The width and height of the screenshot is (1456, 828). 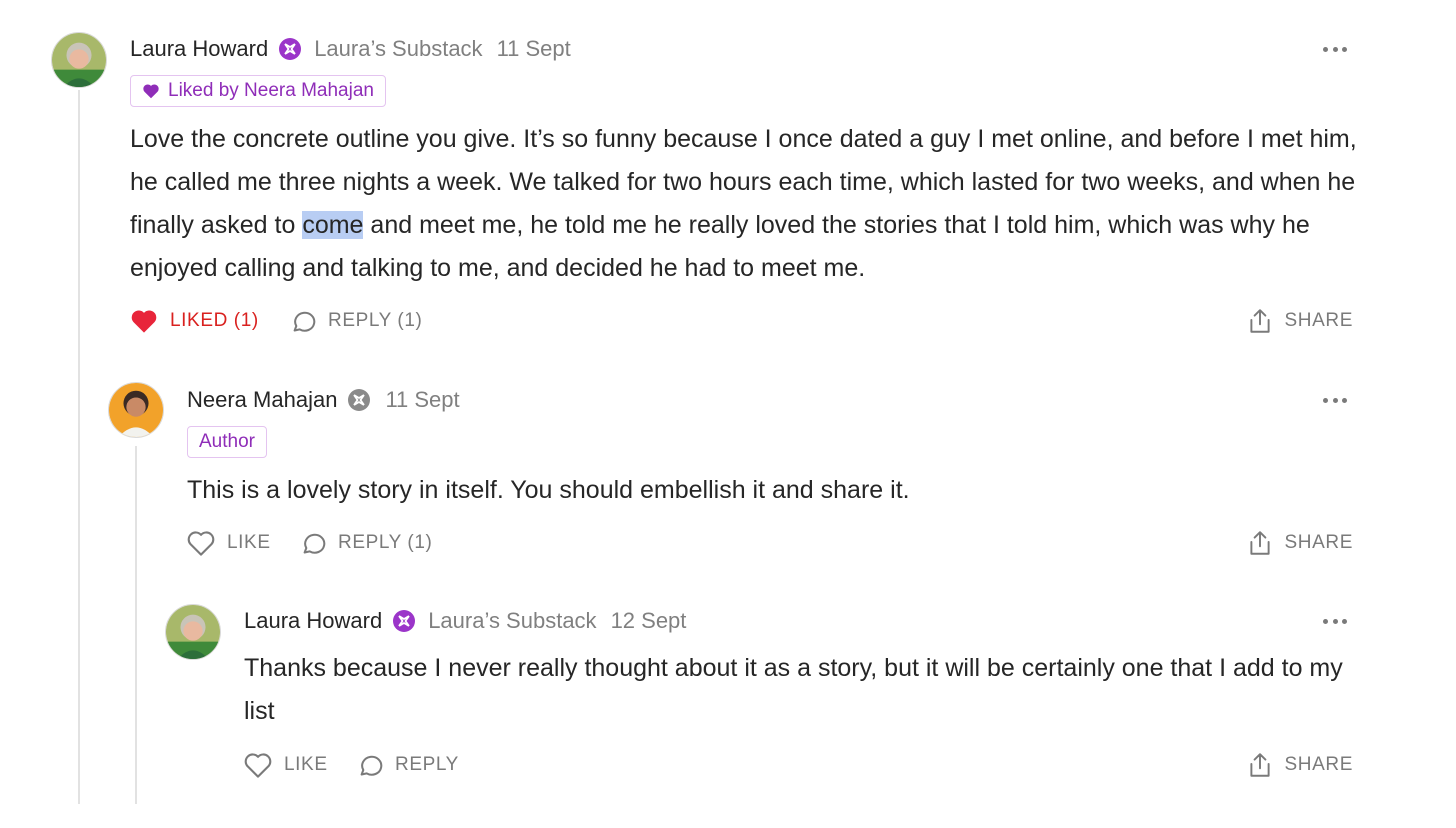 I want to click on like-button: LIKED (1), so click(x=194, y=321).